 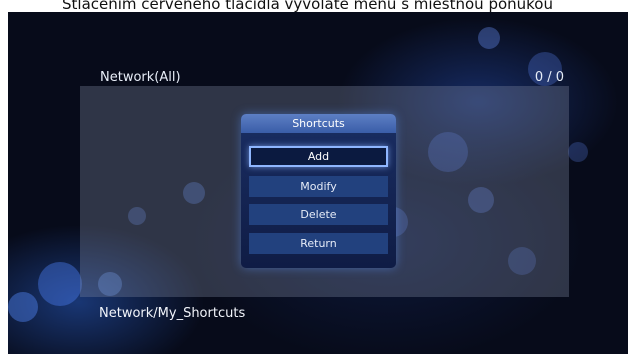 What do you see at coordinates (318, 156) in the screenshot?
I see `menu-item-add: Add` at bounding box center [318, 156].